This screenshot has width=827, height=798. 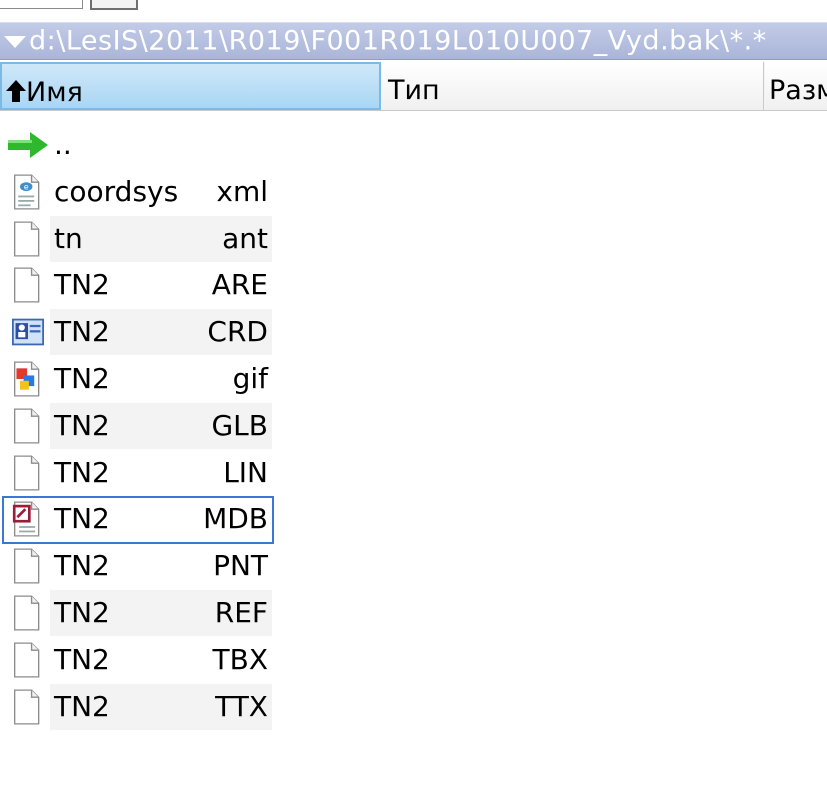 I want to click on file-row: TN2 PNT, so click(x=136, y=566).